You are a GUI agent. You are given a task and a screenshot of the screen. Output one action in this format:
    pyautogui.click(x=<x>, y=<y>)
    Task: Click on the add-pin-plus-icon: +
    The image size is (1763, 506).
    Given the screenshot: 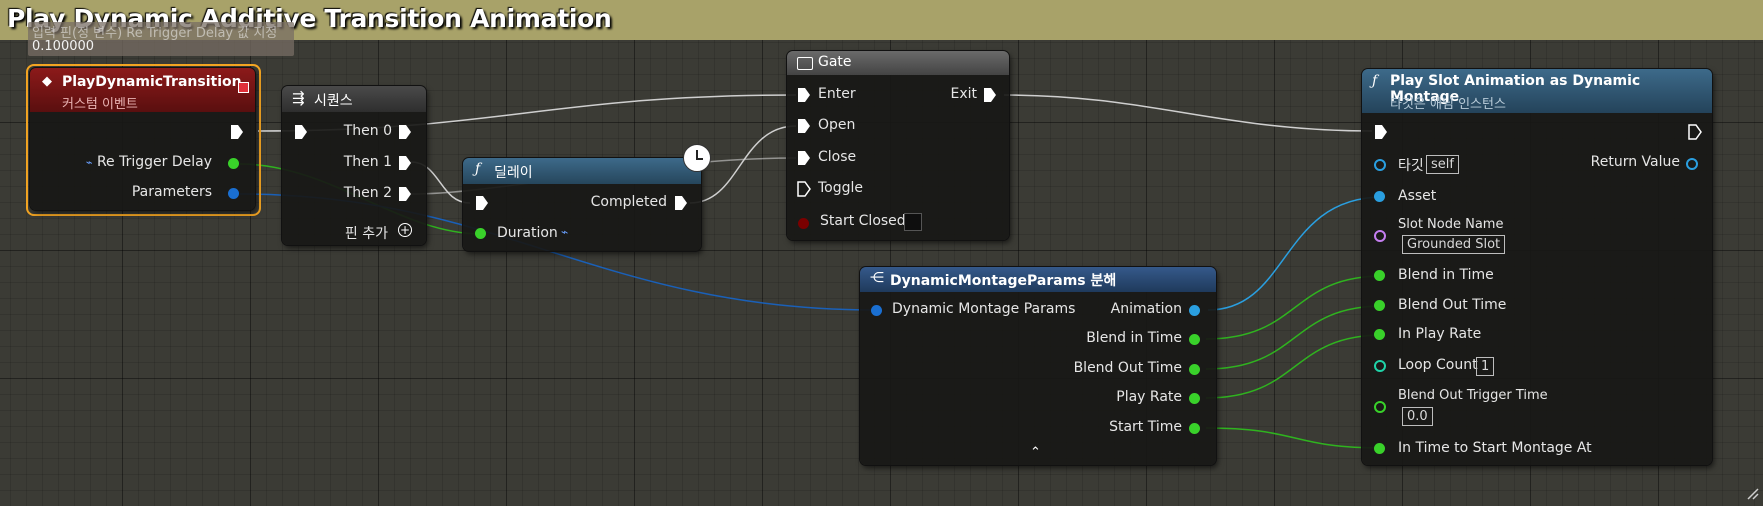 What is the action you would take?
    pyautogui.click(x=405, y=230)
    